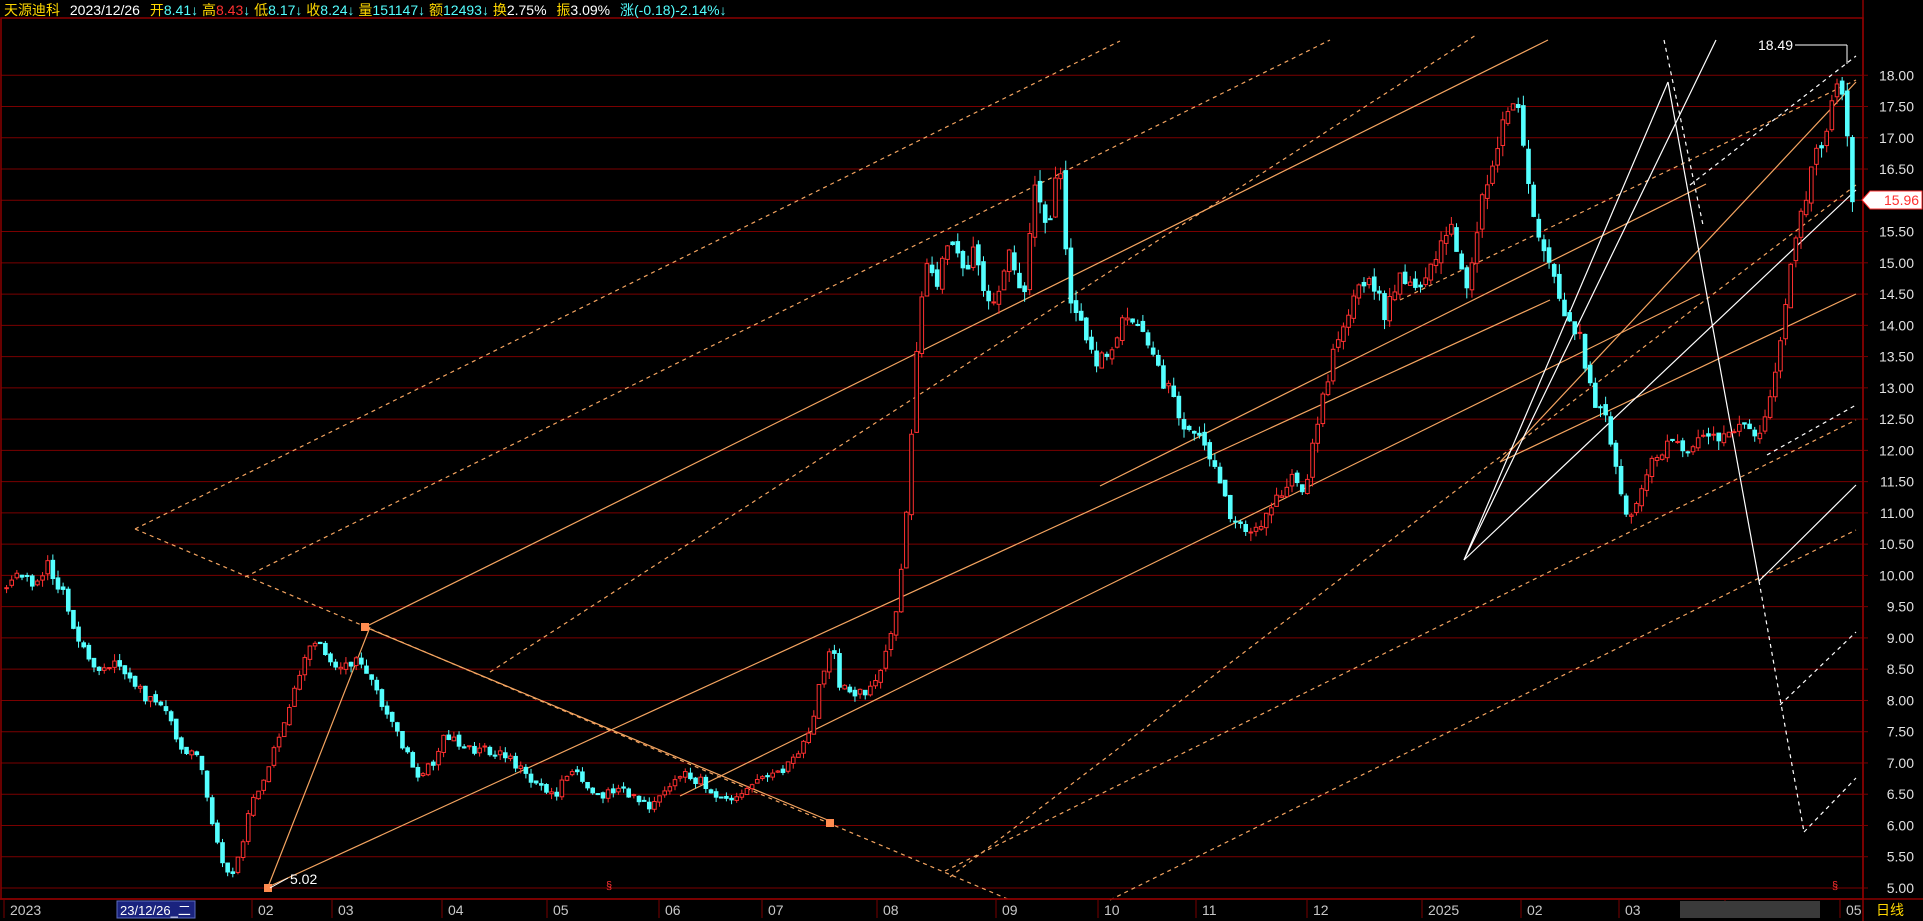  What do you see at coordinates (1900, 794) in the screenshot?
I see `y-tick-label: 6.50` at bounding box center [1900, 794].